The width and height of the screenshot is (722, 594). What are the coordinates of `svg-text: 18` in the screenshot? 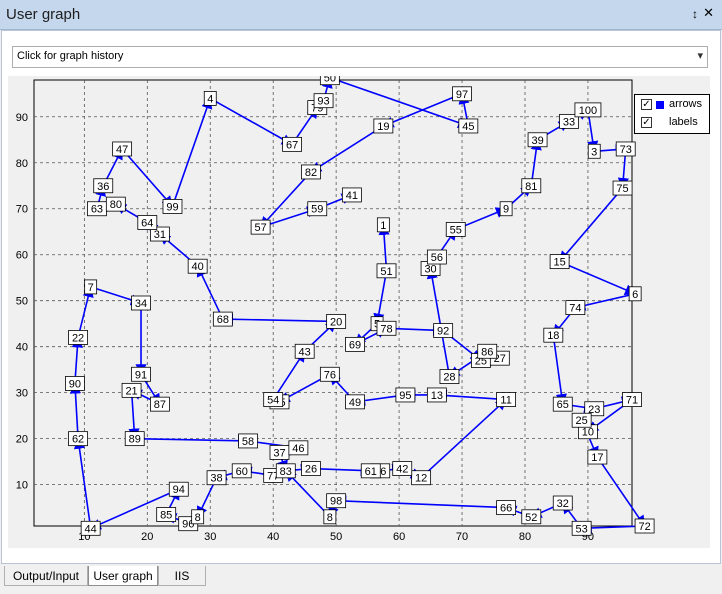 It's located at (553, 336).